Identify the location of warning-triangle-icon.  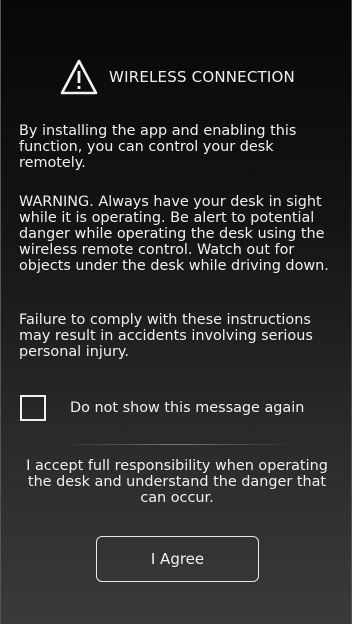
(79, 77).